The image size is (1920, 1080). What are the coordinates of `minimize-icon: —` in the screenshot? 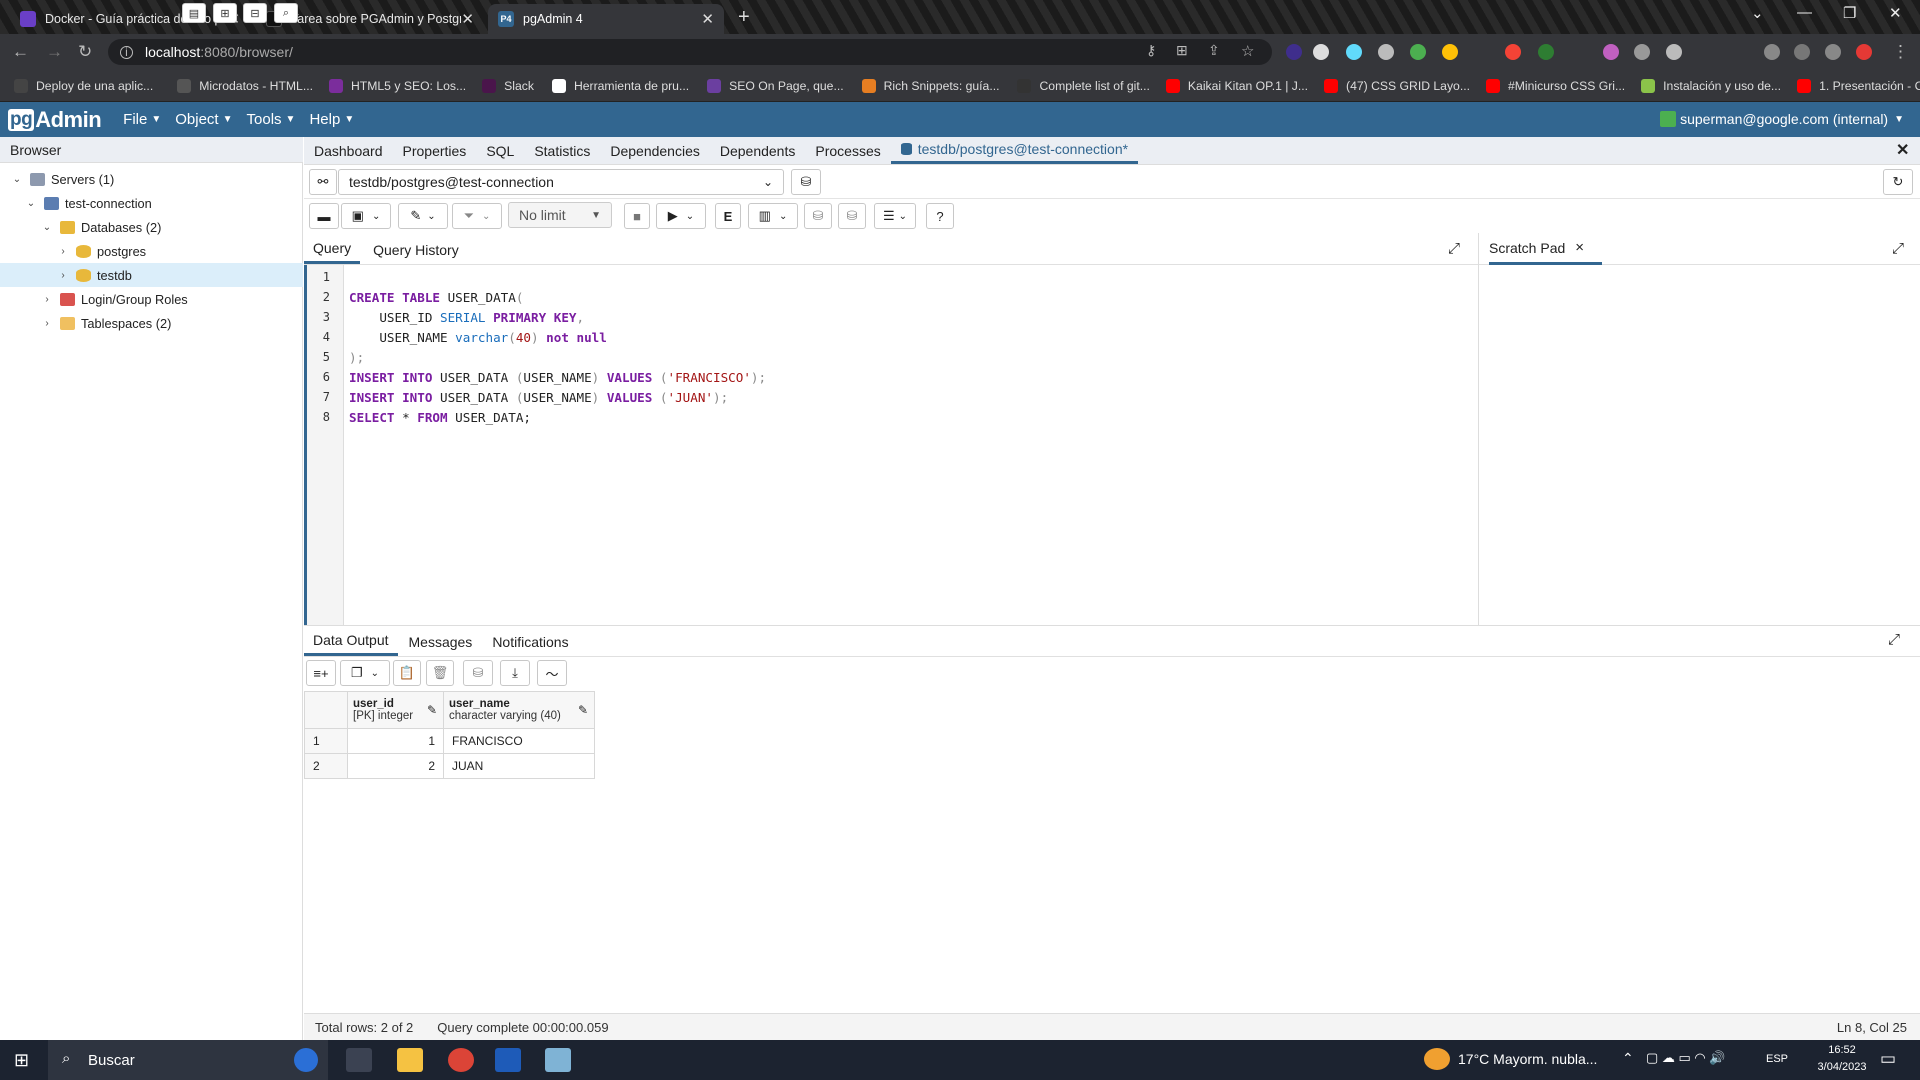 It's located at (1804, 12).